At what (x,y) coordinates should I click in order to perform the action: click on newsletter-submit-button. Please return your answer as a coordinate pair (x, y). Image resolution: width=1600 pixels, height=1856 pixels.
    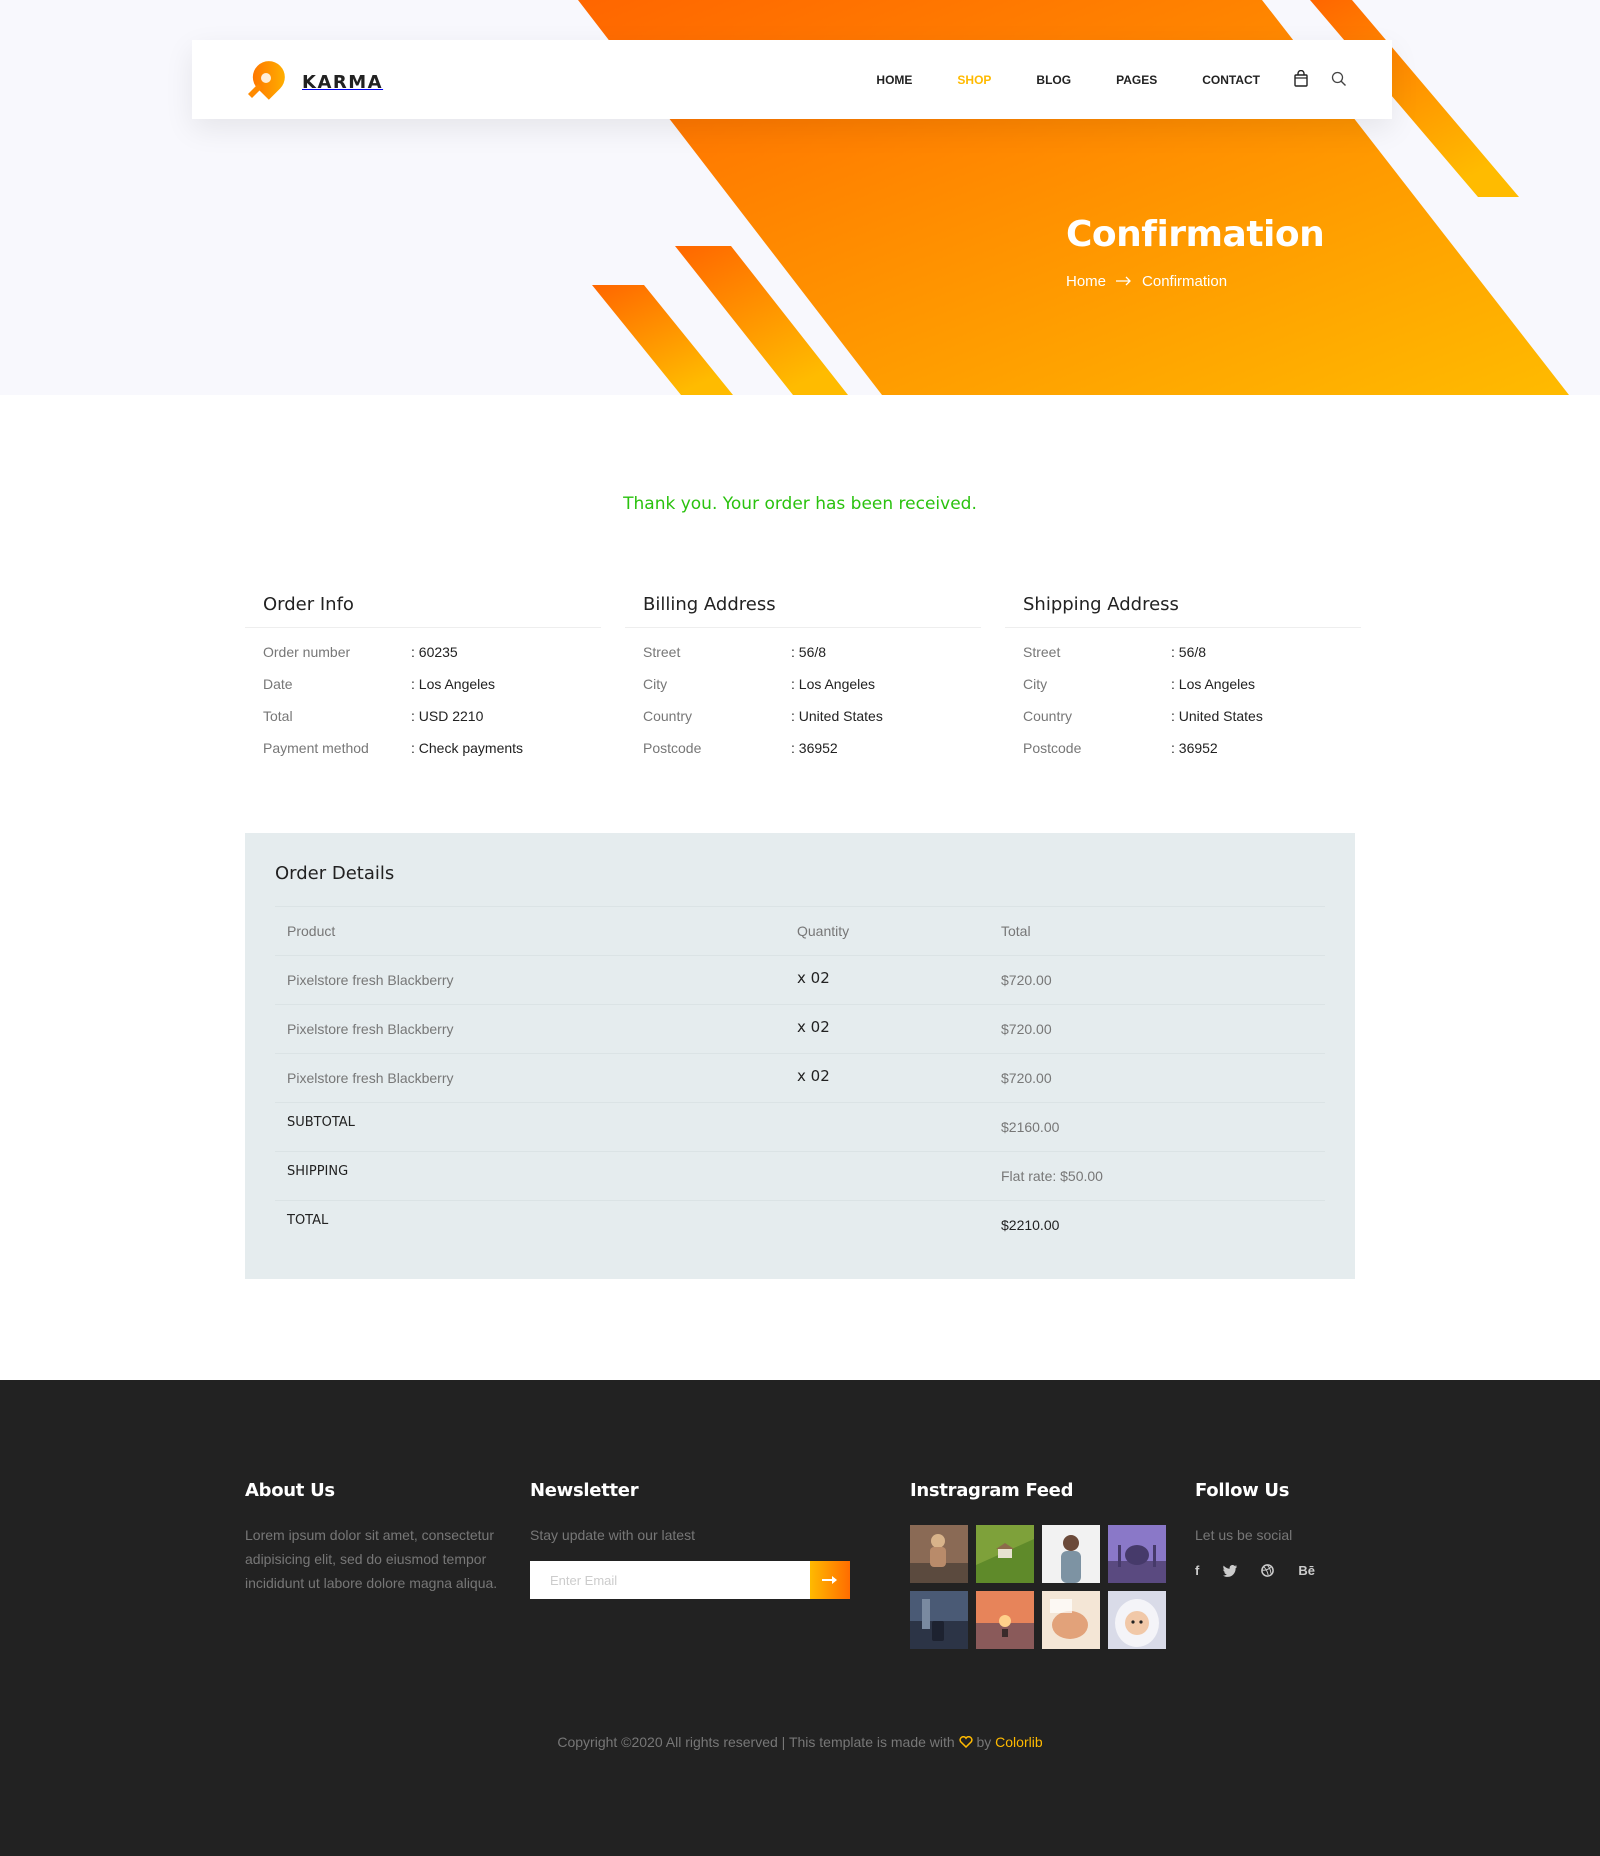
    Looking at the image, I should click on (830, 1580).